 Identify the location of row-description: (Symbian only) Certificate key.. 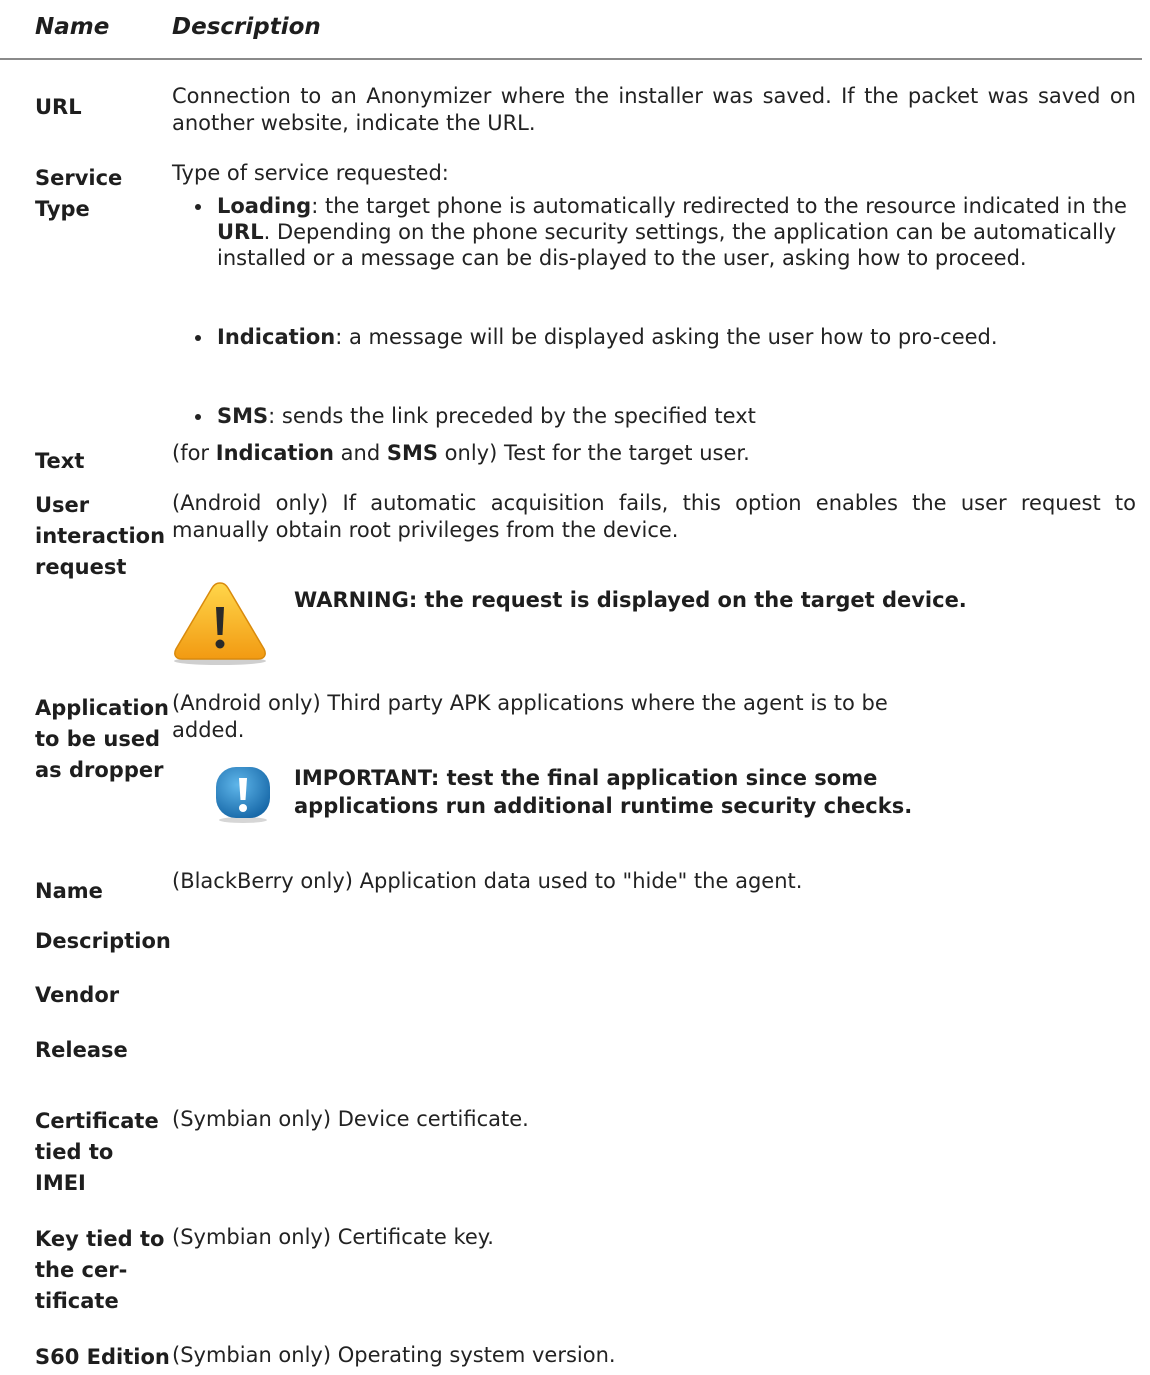
(333, 1237).